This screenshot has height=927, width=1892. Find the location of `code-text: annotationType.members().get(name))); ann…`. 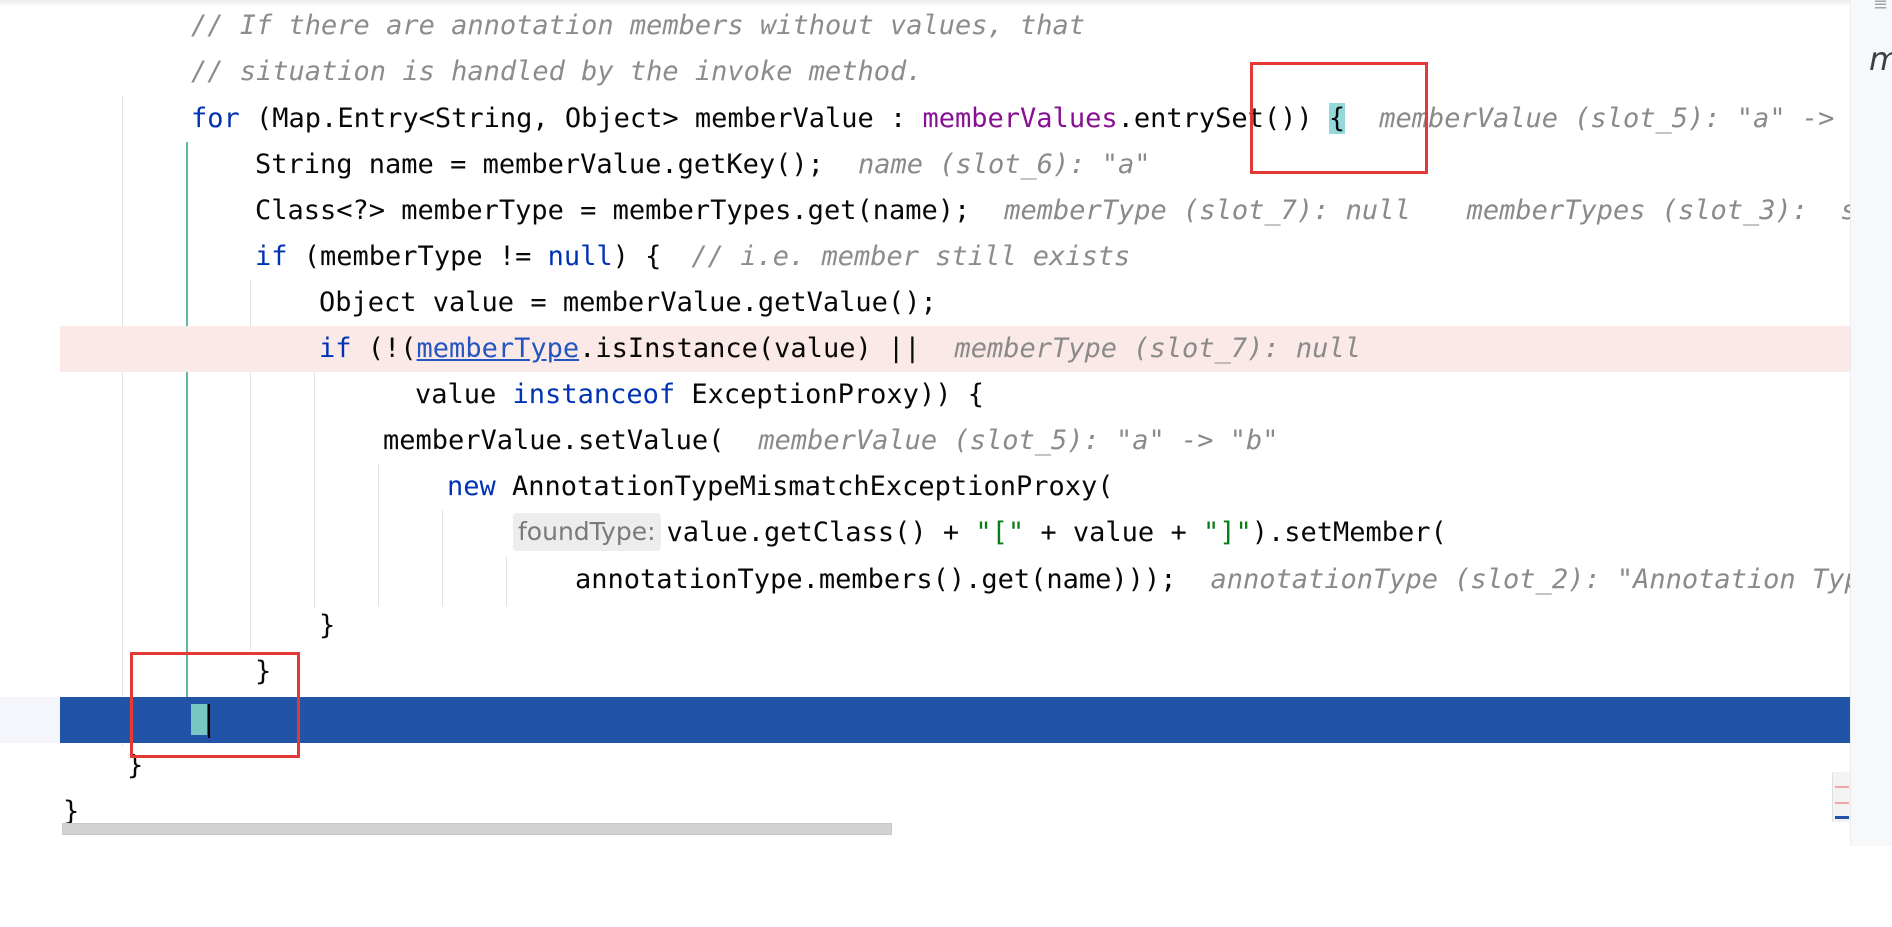

code-text: annotationType.members().get(name))); ann… is located at coordinates (1233, 580).